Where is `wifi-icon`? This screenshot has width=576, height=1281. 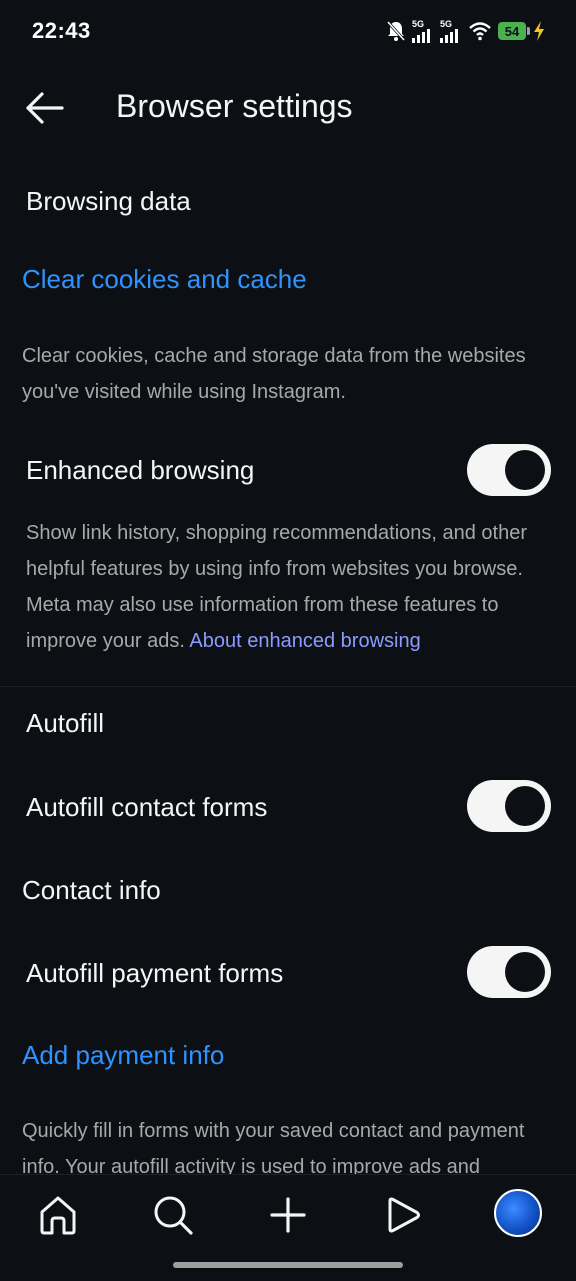 wifi-icon is located at coordinates (480, 31).